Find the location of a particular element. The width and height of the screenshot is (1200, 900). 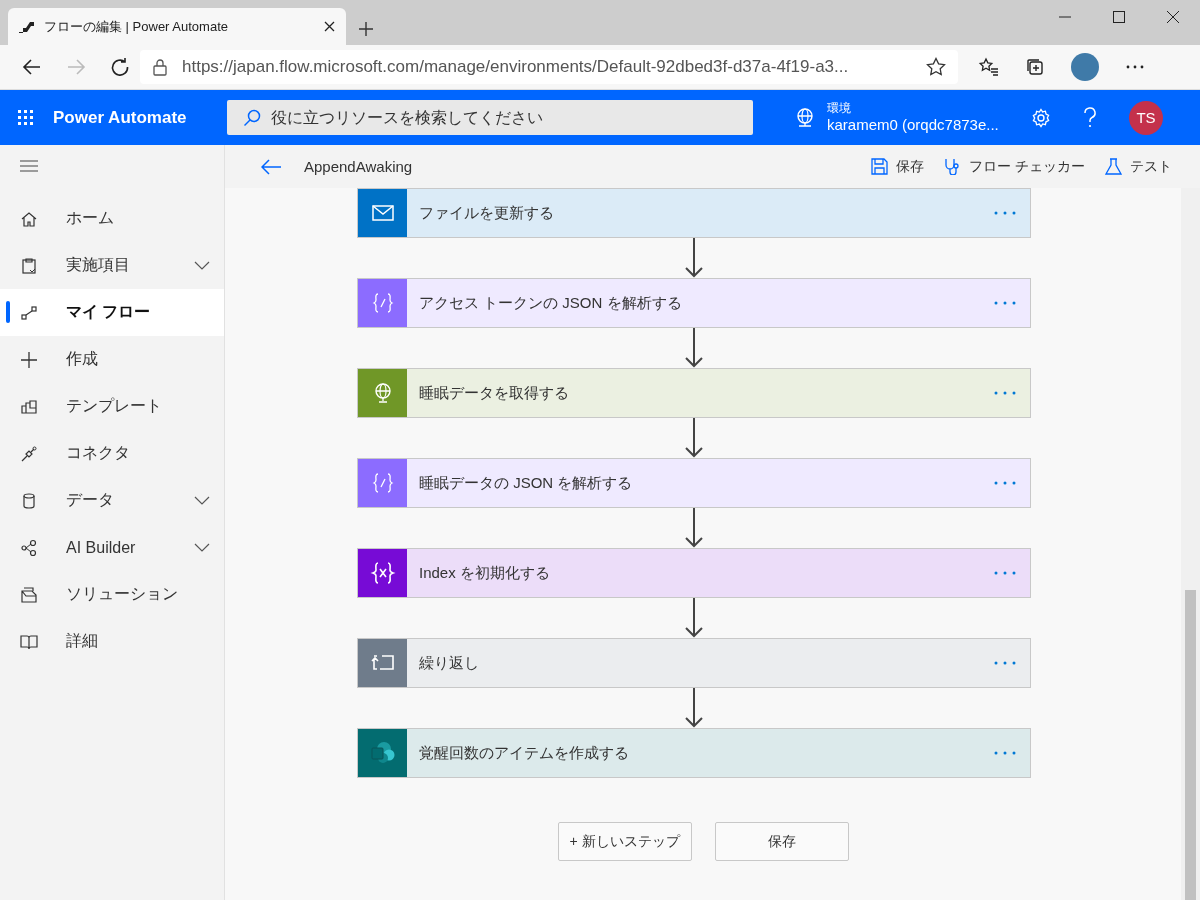

maximize-icon is located at coordinates (1119, 17).